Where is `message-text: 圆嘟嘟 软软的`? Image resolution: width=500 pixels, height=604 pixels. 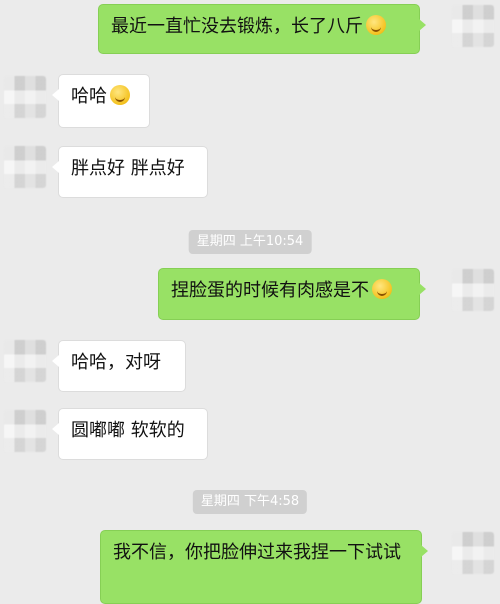 message-text: 圆嘟嘟 软软的 is located at coordinates (128, 430).